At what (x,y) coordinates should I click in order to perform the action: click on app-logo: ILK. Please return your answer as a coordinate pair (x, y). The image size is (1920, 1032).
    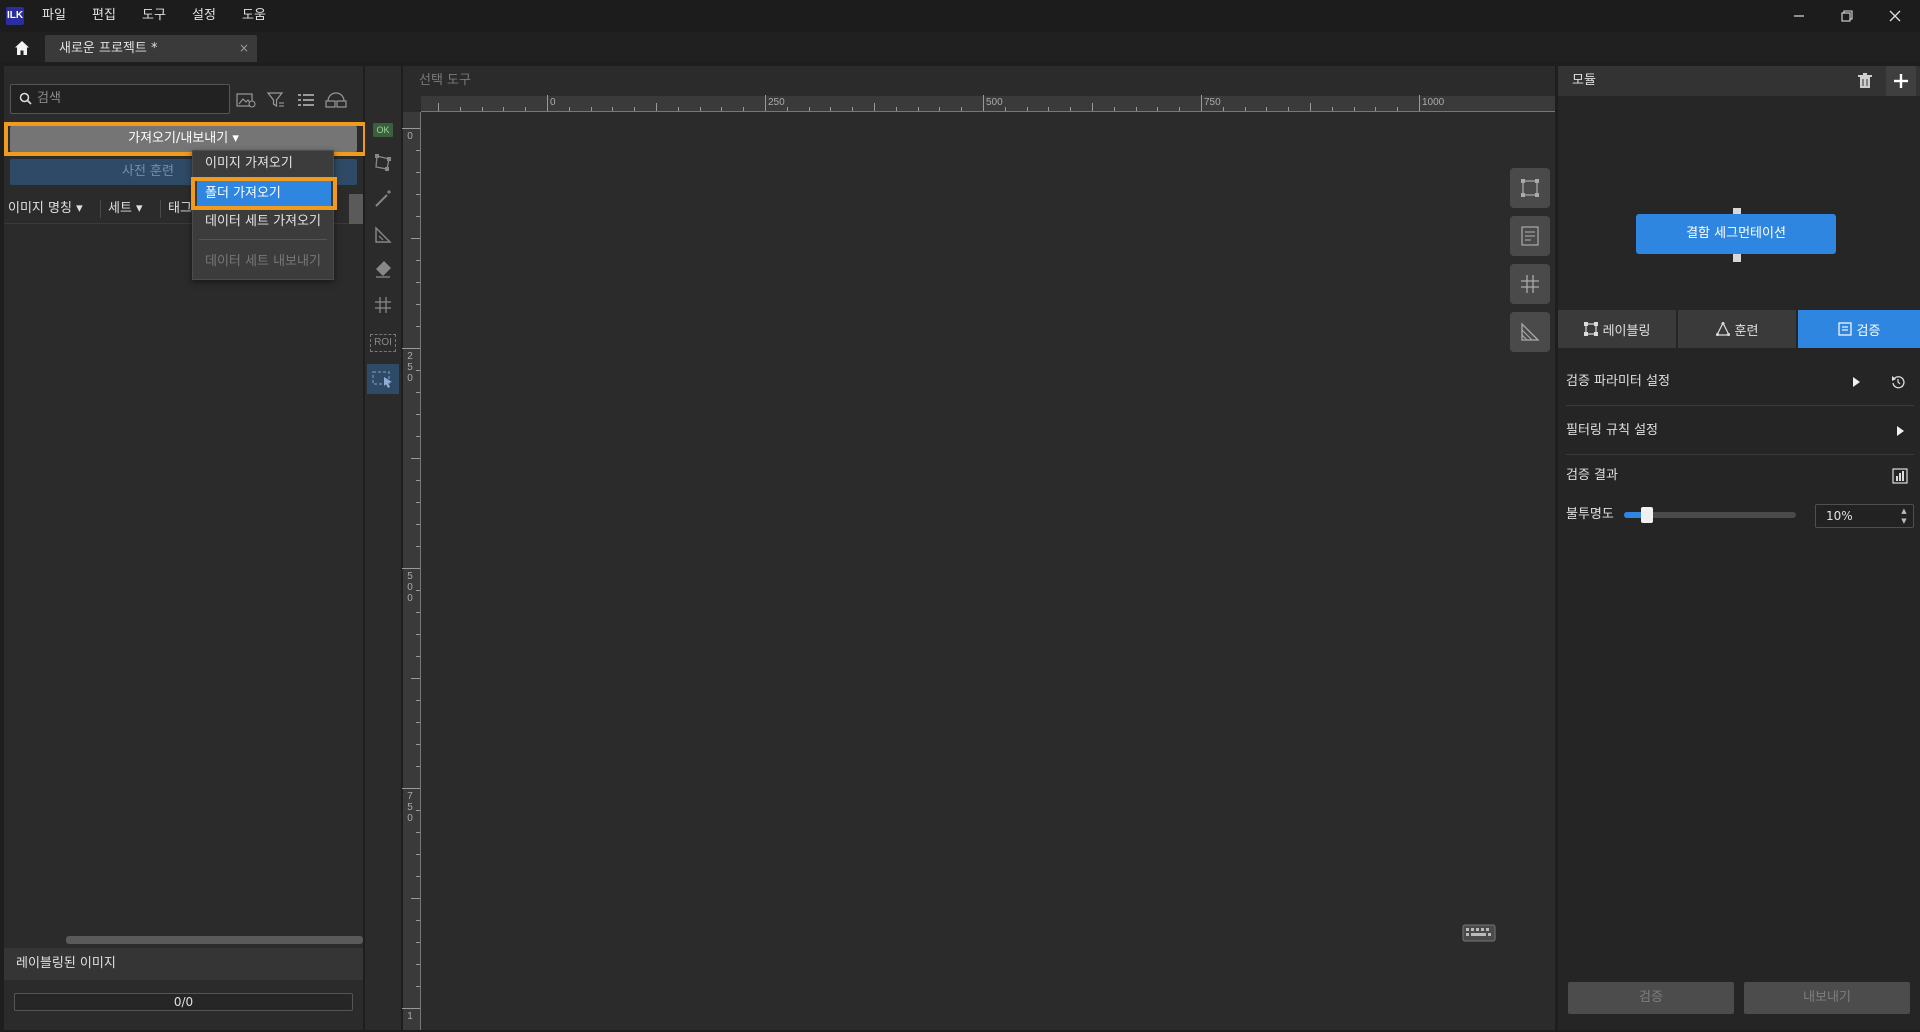
    Looking at the image, I should click on (15, 16).